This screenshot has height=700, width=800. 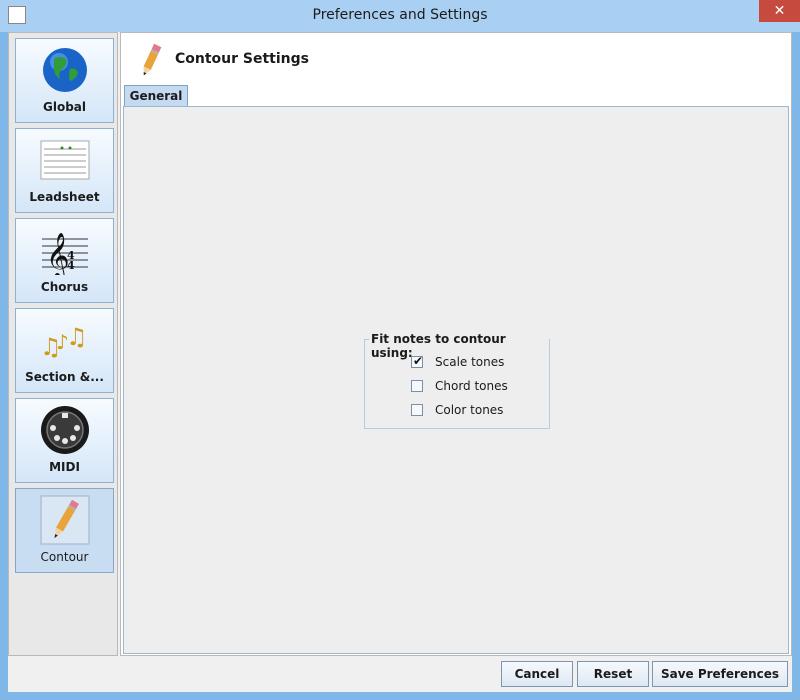 I want to click on leadsheet-icon, so click(x=65, y=160).